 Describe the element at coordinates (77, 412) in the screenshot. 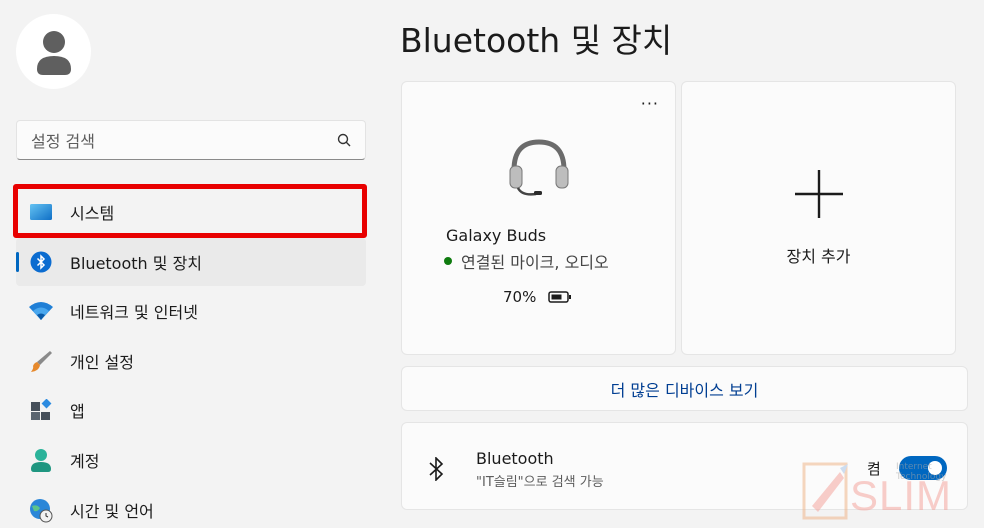

I see `sidebar-item-label: 앱` at that location.